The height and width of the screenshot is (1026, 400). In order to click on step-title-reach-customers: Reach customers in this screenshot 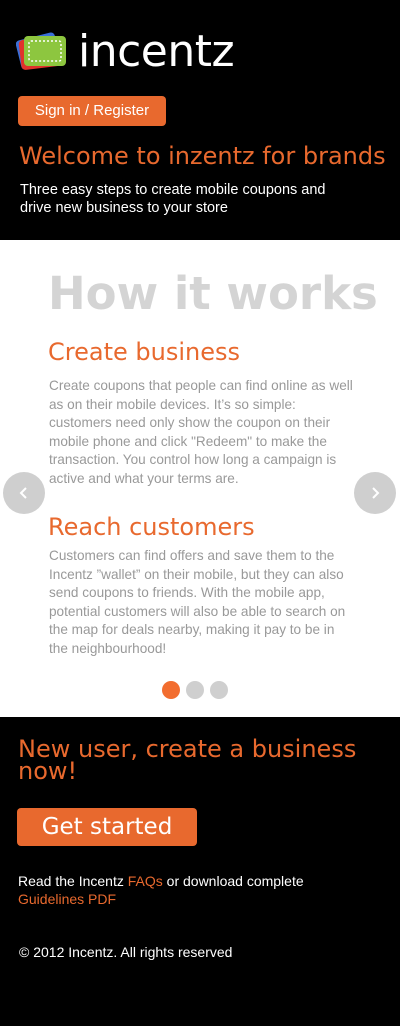, I will do `click(151, 527)`.